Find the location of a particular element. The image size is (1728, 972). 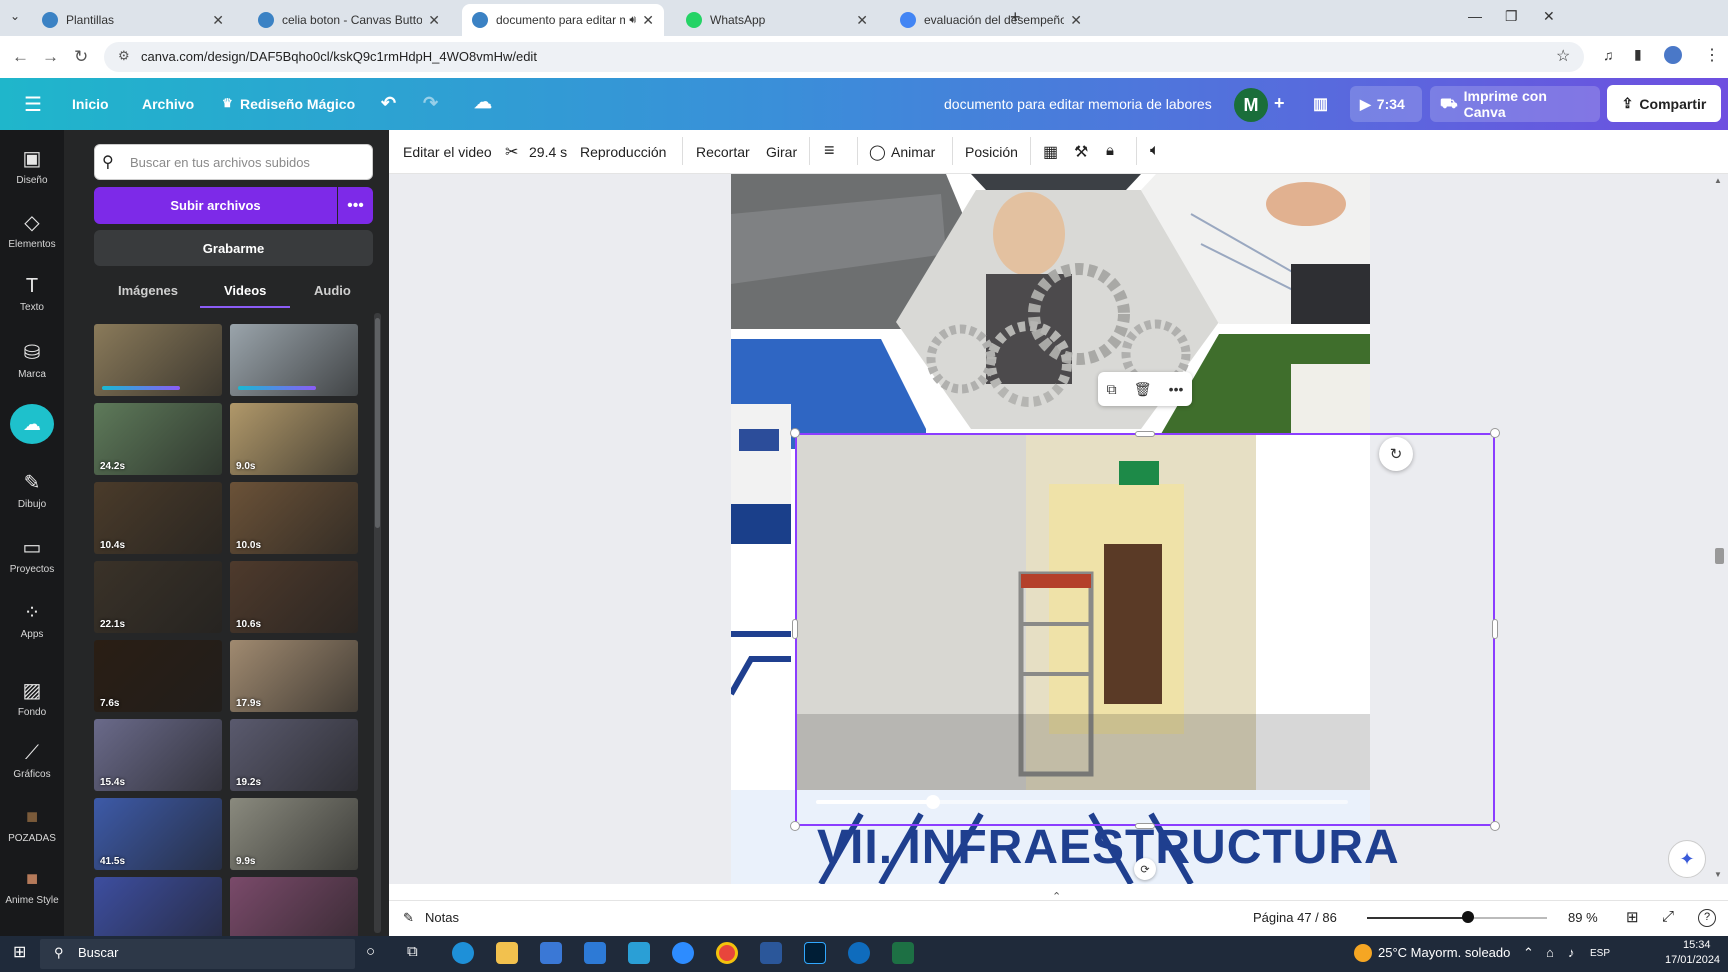

scissors-icon: ✂ is located at coordinates (511, 152).